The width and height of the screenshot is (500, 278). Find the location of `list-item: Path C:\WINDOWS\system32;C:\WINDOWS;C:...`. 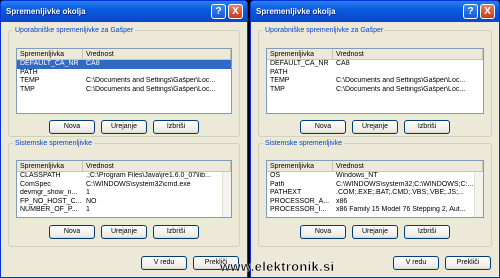

list-item: Path C:\WINDOWS\system32;C:\WINDOWS;C:... is located at coordinates (375, 185).